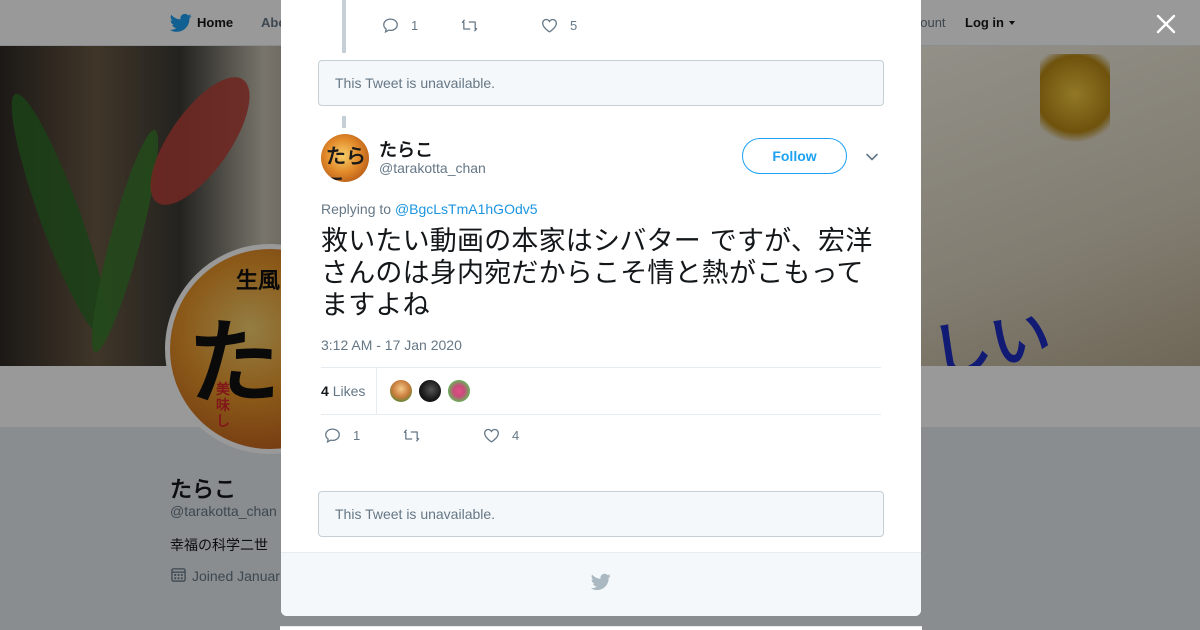  Describe the element at coordinates (349, 391) in the screenshot. I see `likes-label: Likes` at that location.